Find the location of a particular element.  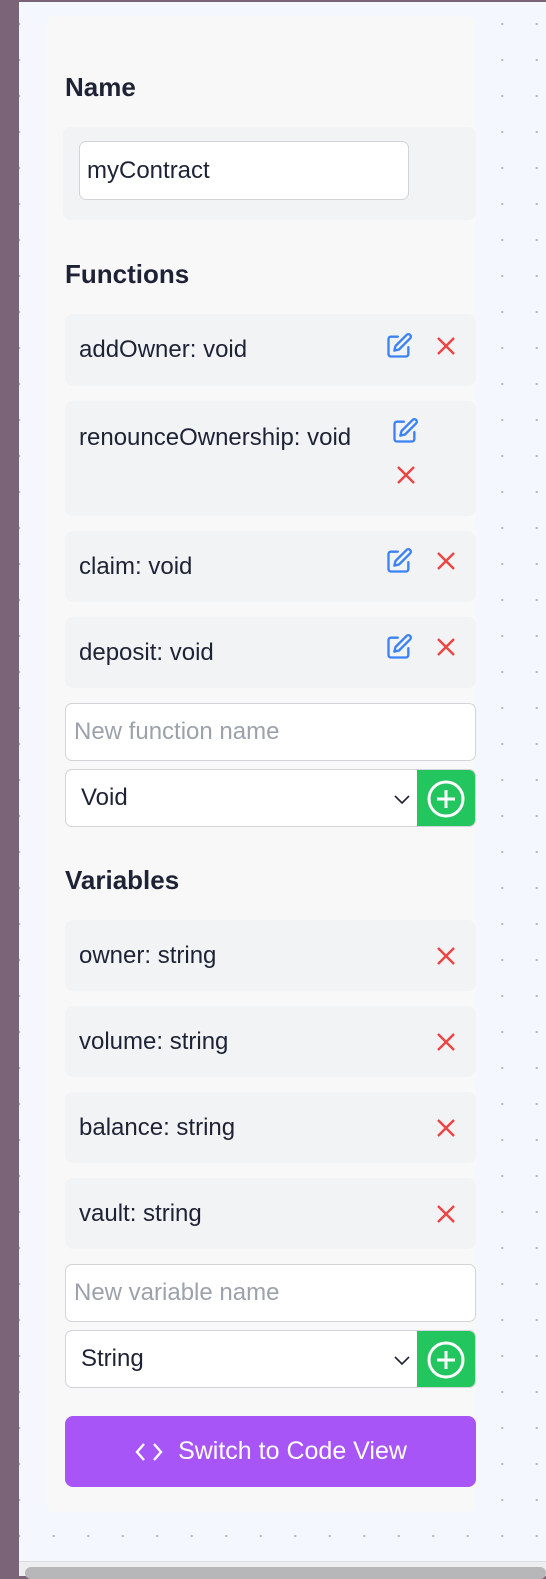

variable-label: vault: string is located at coordinates (140, 1213).